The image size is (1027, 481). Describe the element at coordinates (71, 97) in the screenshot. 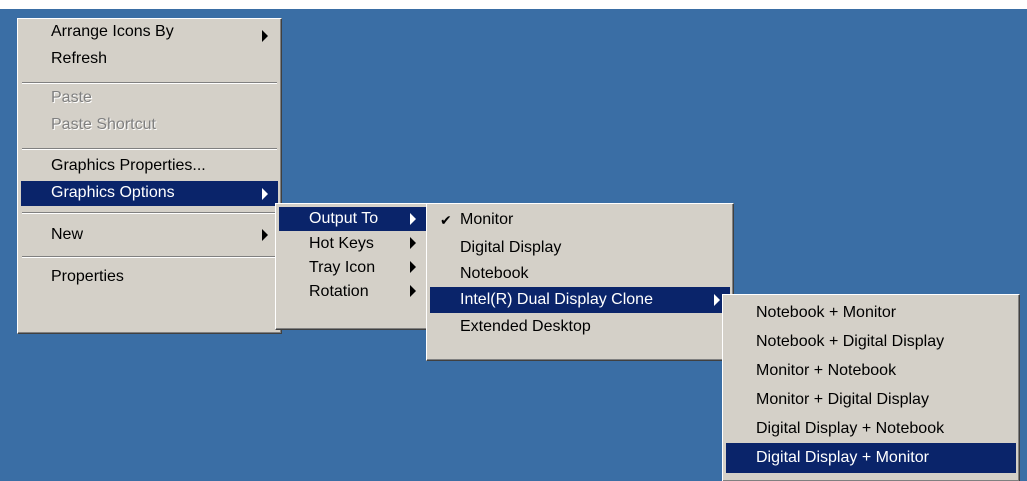

I see `menu-item-label: Paste` at that location.